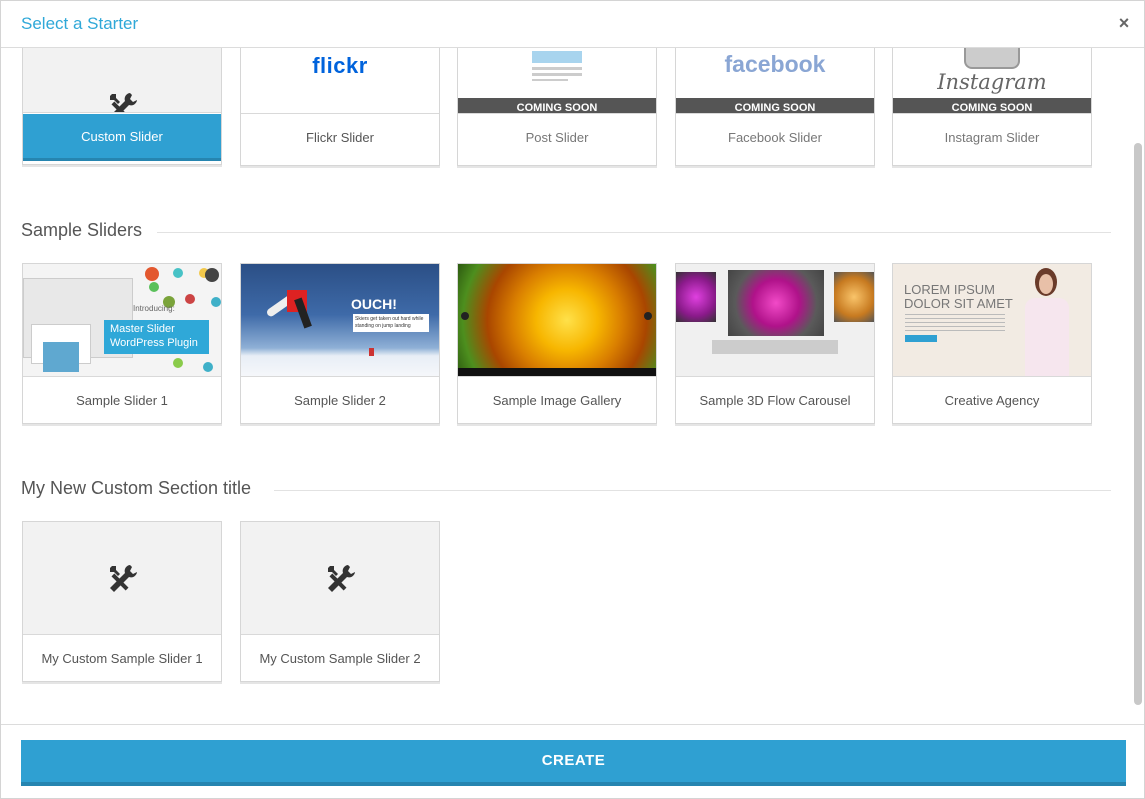 This screenshot has width=1145, height=799. What do you see at coordinates (340, 658) in the screenshot?
I see `custom-label: My Custom Sample Slider 2` at bounding box center [340, 658].